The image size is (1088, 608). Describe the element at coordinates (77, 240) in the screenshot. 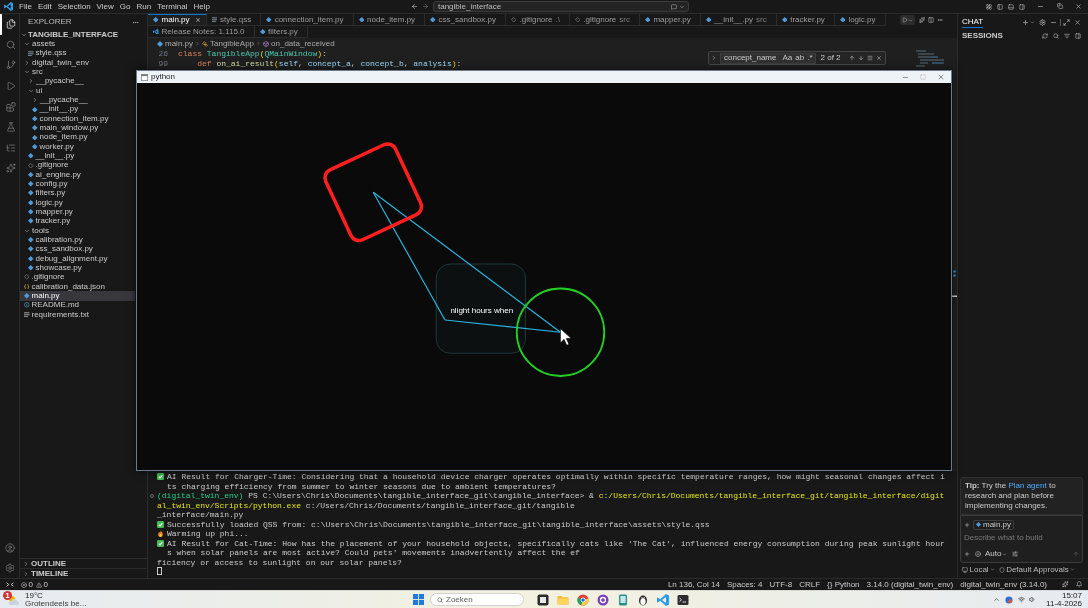

I see `tree-item: calibration.py` at that location.